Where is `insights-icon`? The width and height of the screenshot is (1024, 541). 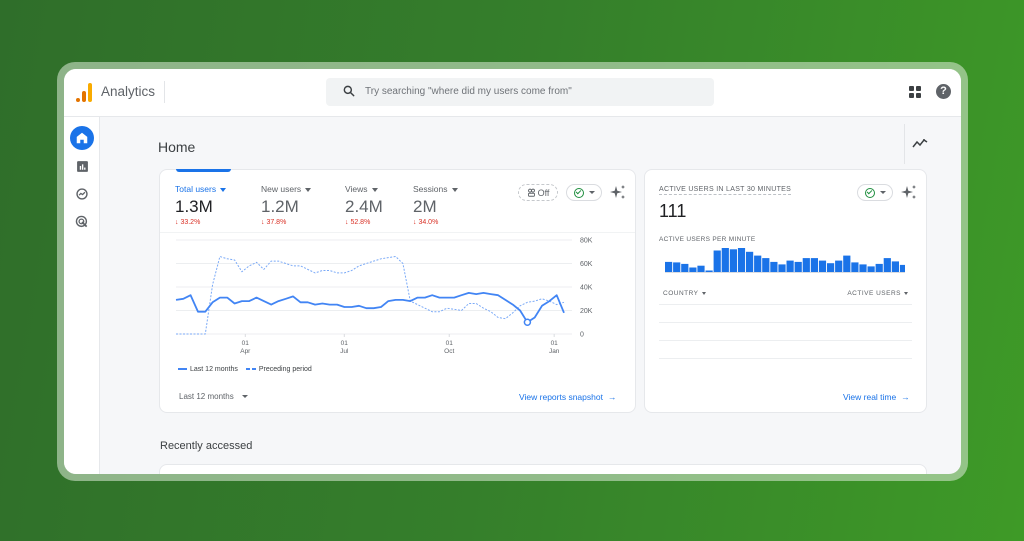
insights-icon is located at coordinates (920, 143).